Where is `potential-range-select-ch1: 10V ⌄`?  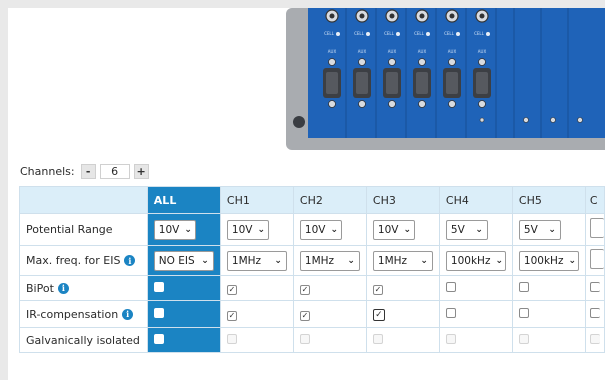 potential-range-select-ch1: 10V ⌄ is located at coordinates (247, 229).